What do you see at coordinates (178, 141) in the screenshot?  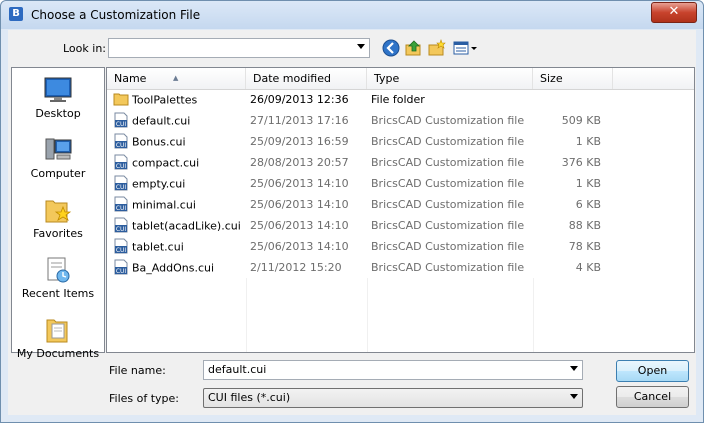 I see `file-name-cell: CUI Bonus.cui` at bounding box center [178, 141].